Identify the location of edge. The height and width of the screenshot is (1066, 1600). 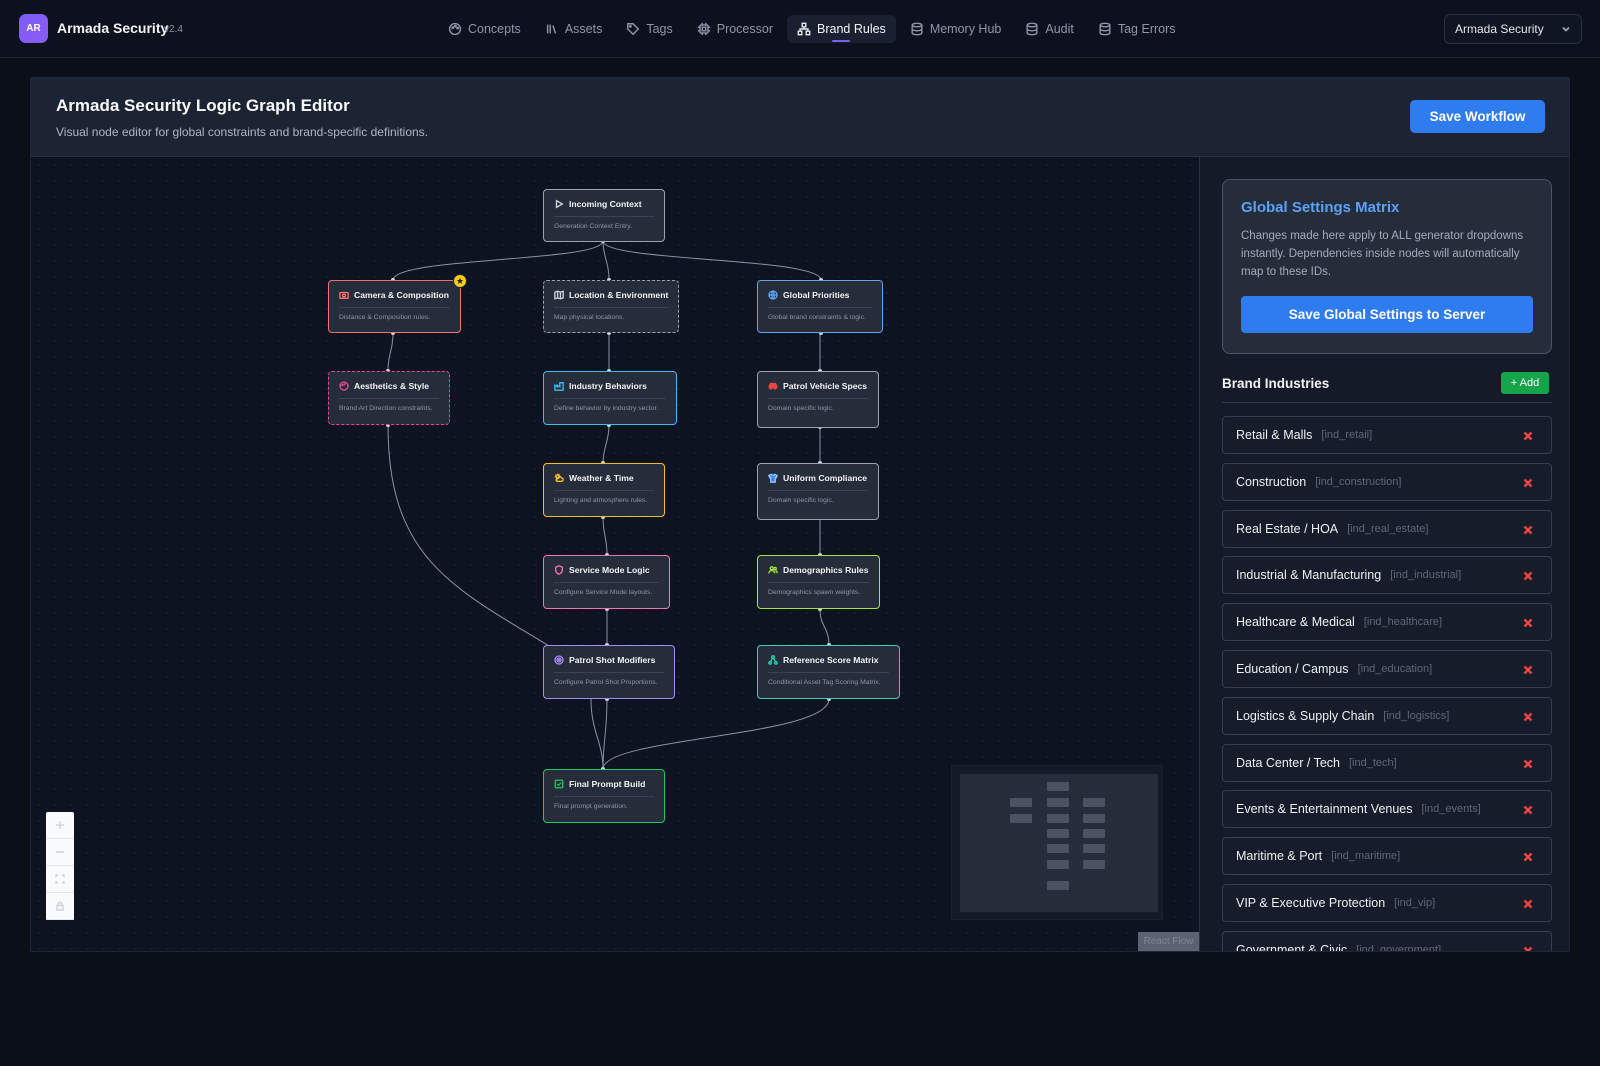
(824, 627).